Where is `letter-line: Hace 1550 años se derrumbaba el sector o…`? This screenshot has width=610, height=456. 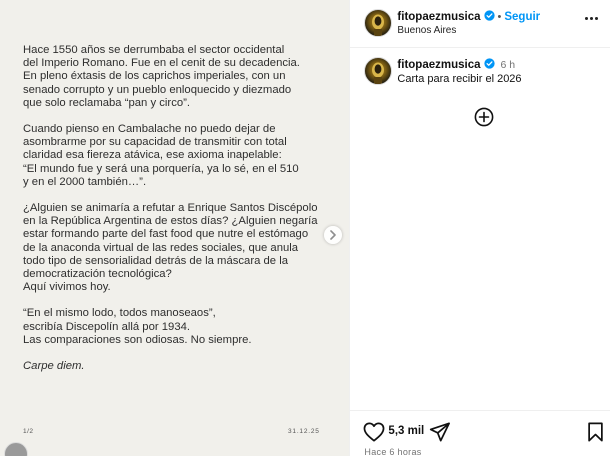
letter-line: Hace 1550 años se derrumbaba el sector o… is located at coordinates (154, 50).